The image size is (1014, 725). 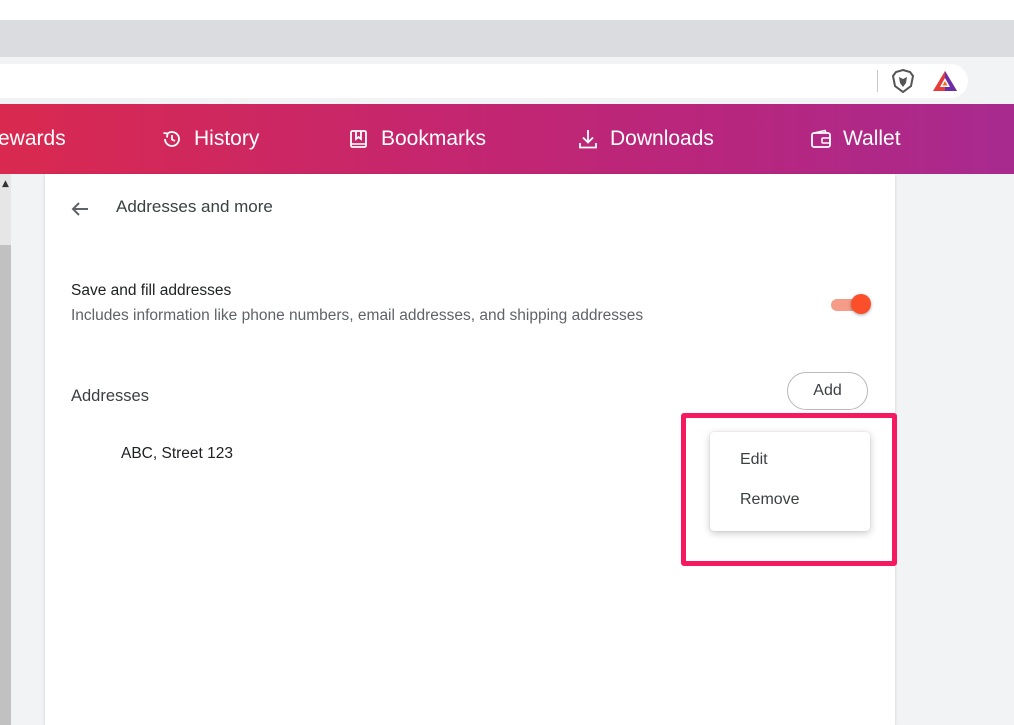 I want to click on toolbar-separator, so click(x=877, y=81).